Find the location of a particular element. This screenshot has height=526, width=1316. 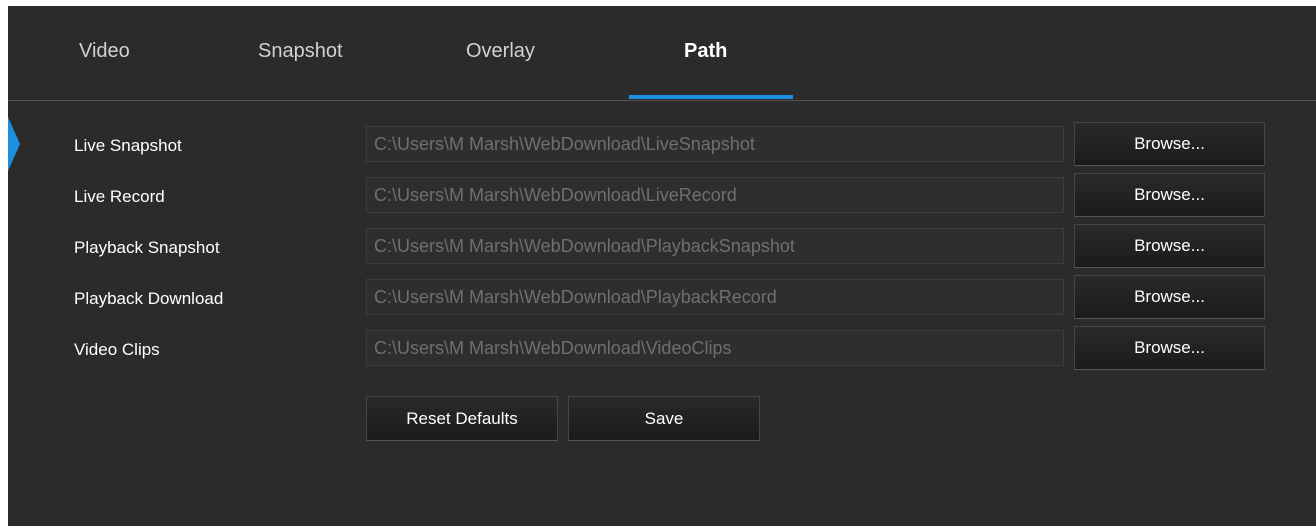

tab-overlay: Overlay is located at coordinates (500, 51).